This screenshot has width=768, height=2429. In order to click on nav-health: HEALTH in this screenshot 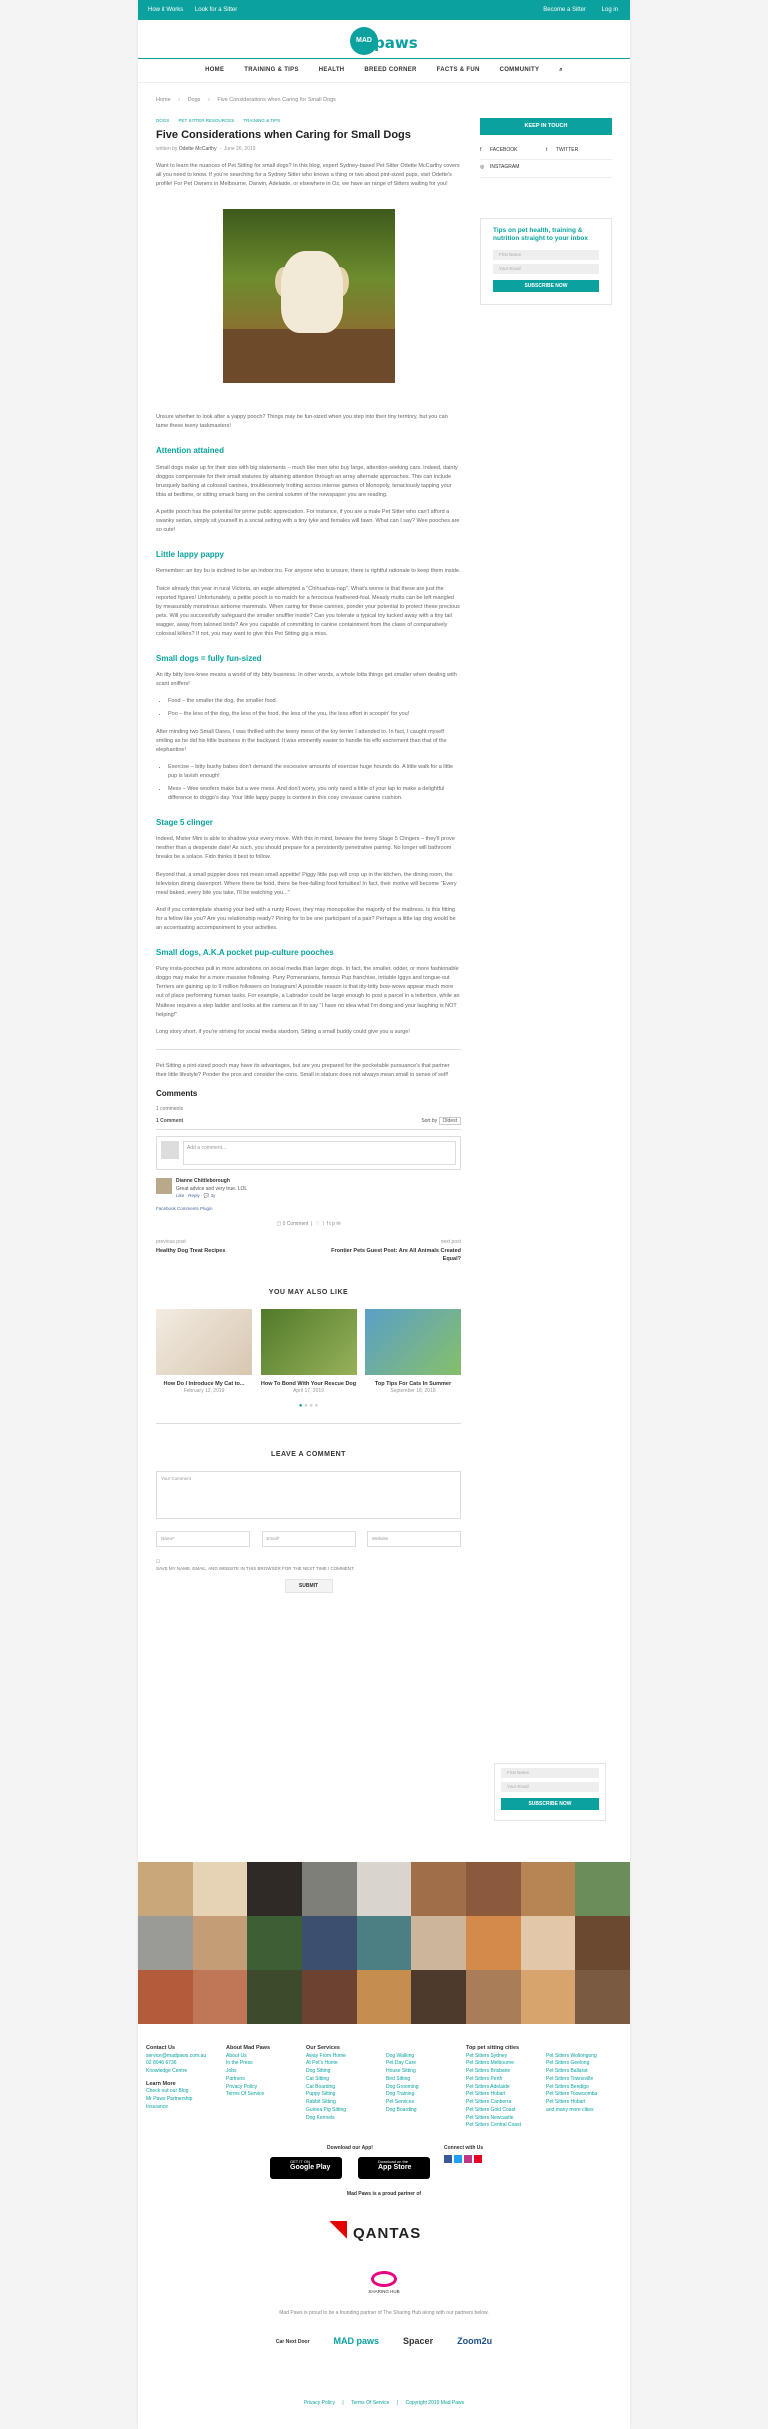, I will do `click(332, 70)`.